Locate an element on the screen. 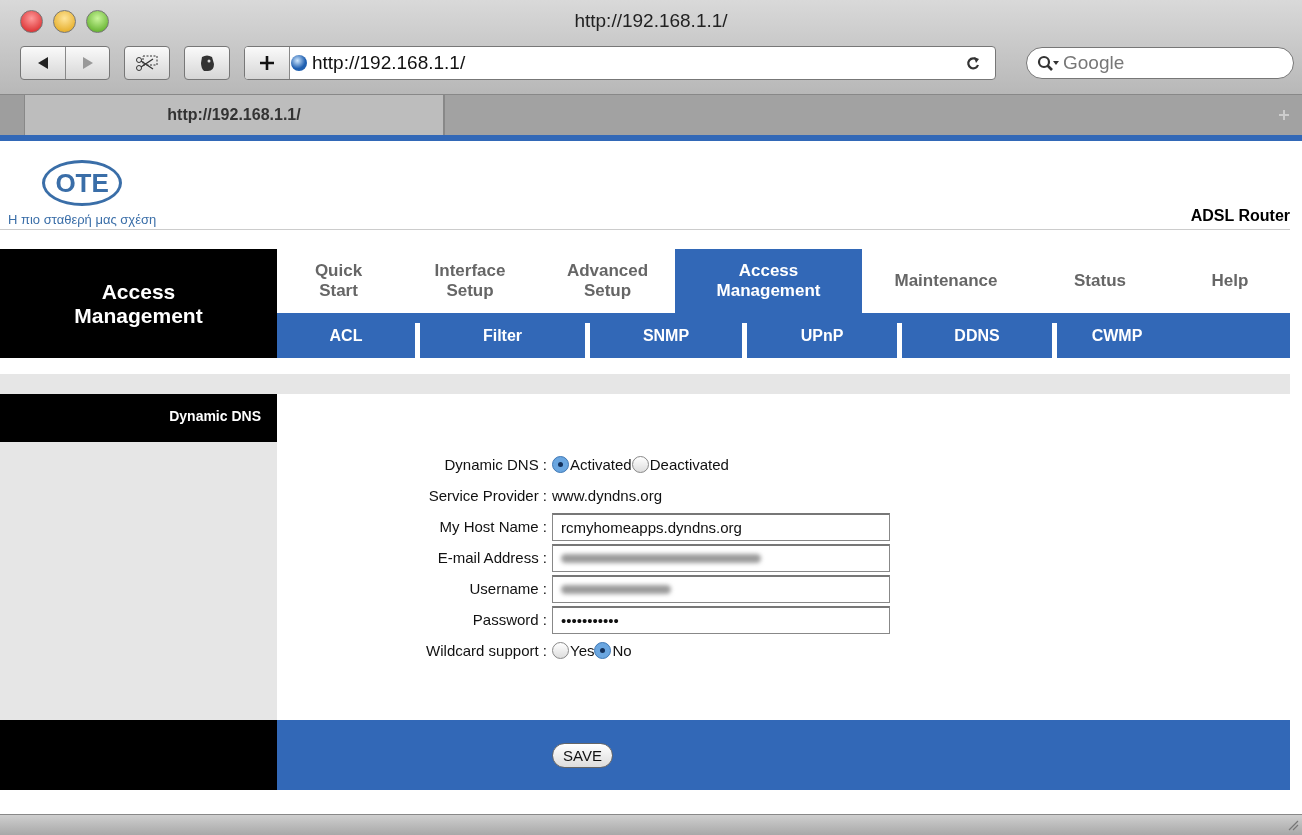 This screenshot has width=1302, height=835. nav-tab: Quick Start is located at coordinates (338, 281).